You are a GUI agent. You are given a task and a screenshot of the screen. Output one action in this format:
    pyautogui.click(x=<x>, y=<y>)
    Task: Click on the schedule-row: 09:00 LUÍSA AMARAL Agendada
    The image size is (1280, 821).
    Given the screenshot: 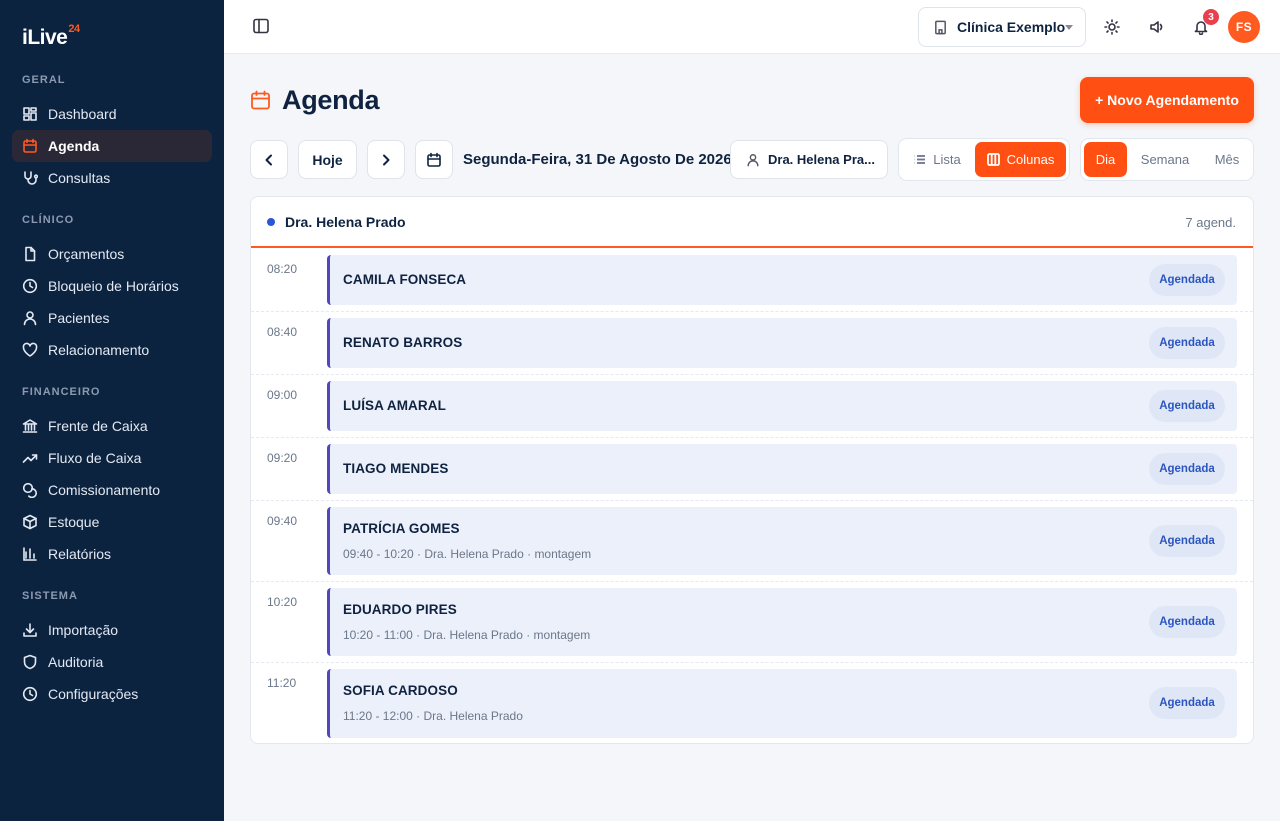 What is the action you would take?
    pyautogui.click(x=752, y=406)
    